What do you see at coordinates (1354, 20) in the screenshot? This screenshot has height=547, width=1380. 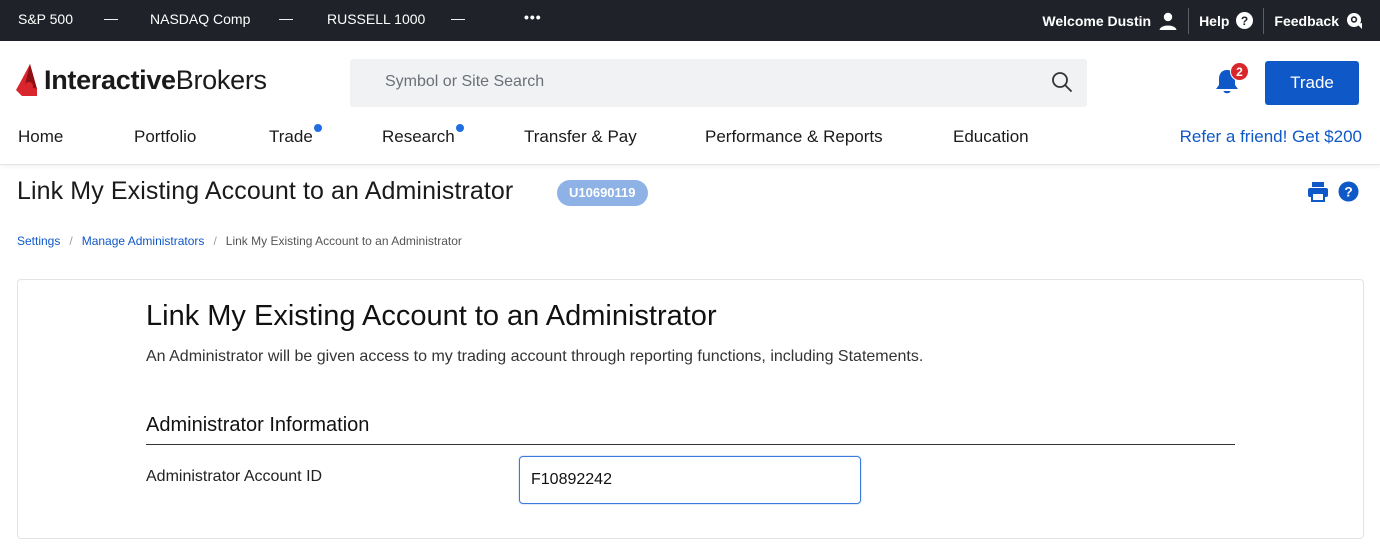 I see `feedback-chat-icon` at bounding box center [1354, 20].